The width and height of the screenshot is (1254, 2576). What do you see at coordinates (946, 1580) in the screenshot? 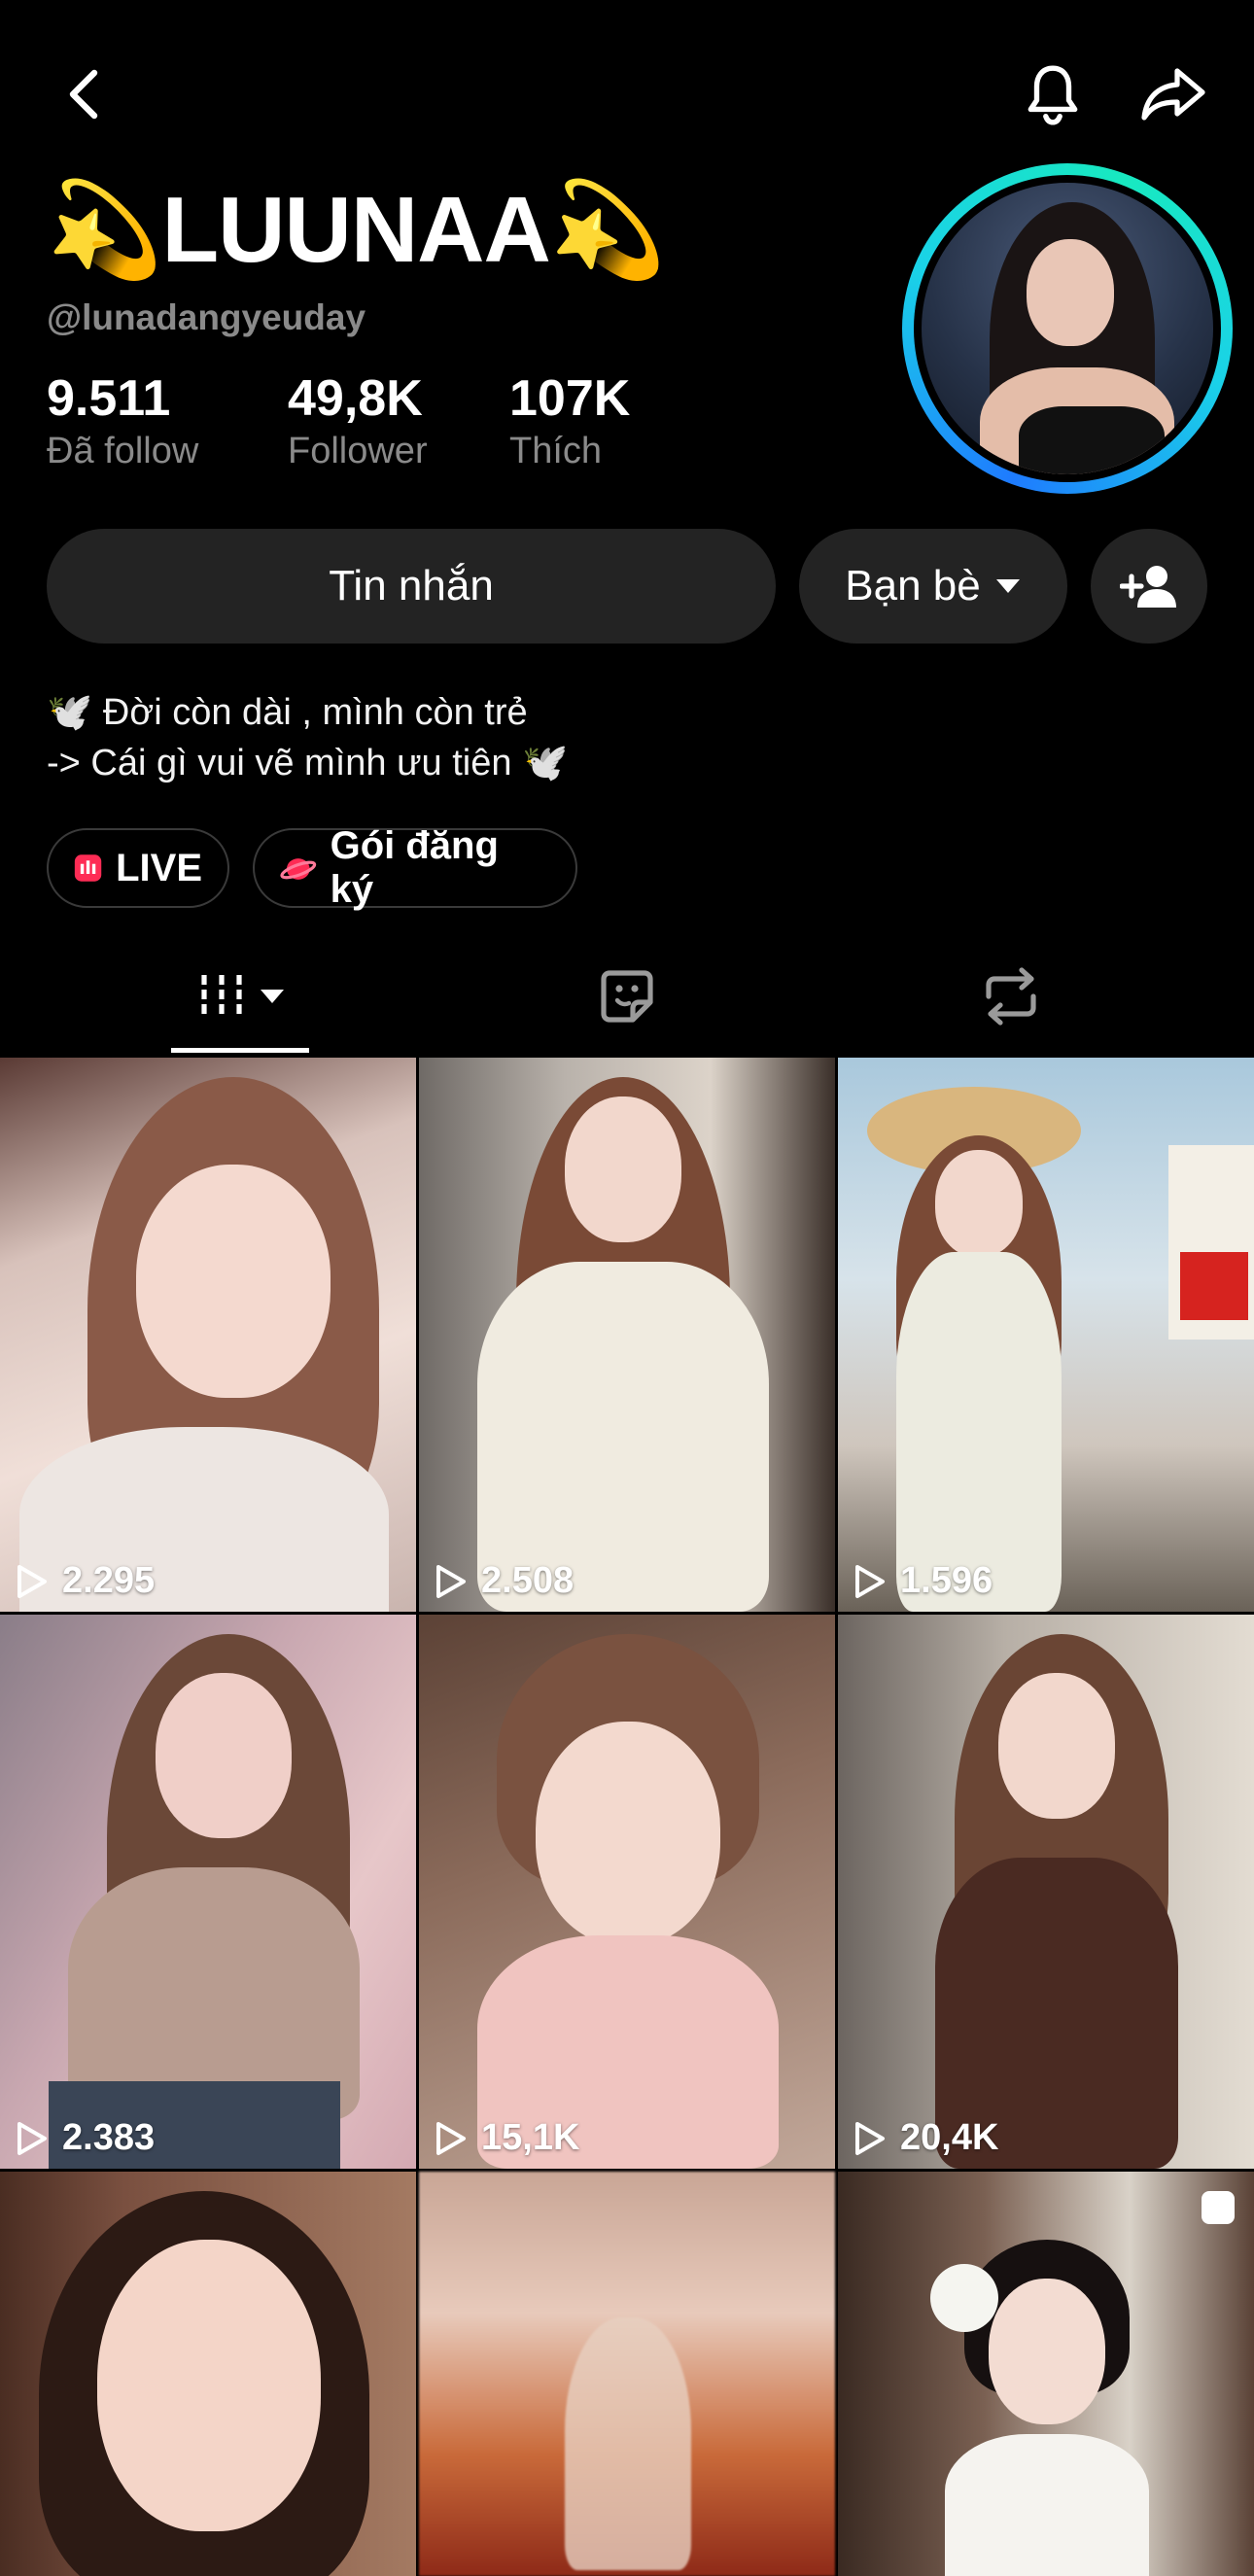
I see `view-count-text: 1.596` at bounding box center [946, 1580].